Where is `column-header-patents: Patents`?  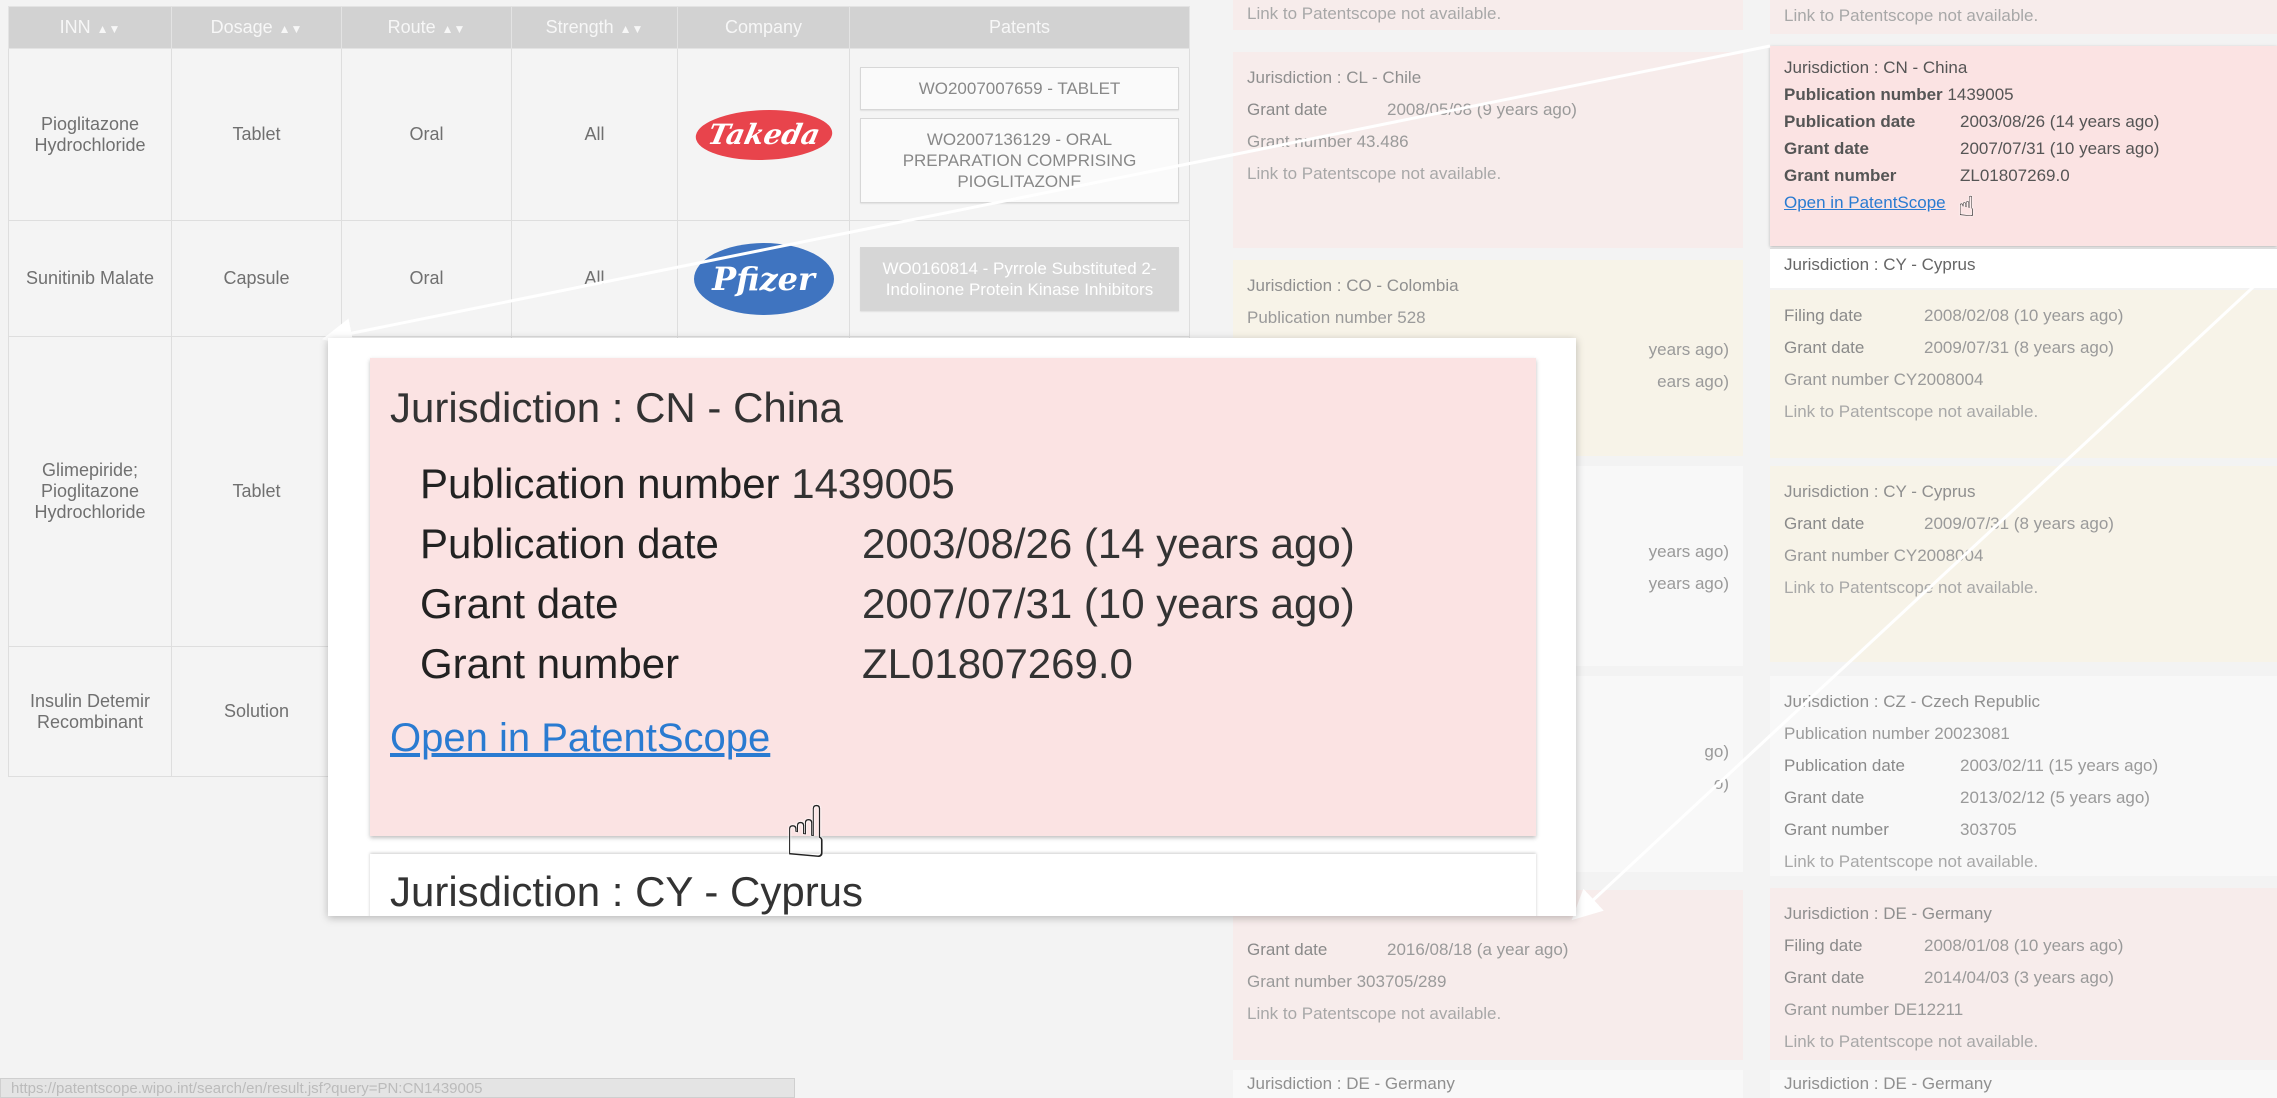 column-header-patents: Patents is located at coordinates (1019, 27).